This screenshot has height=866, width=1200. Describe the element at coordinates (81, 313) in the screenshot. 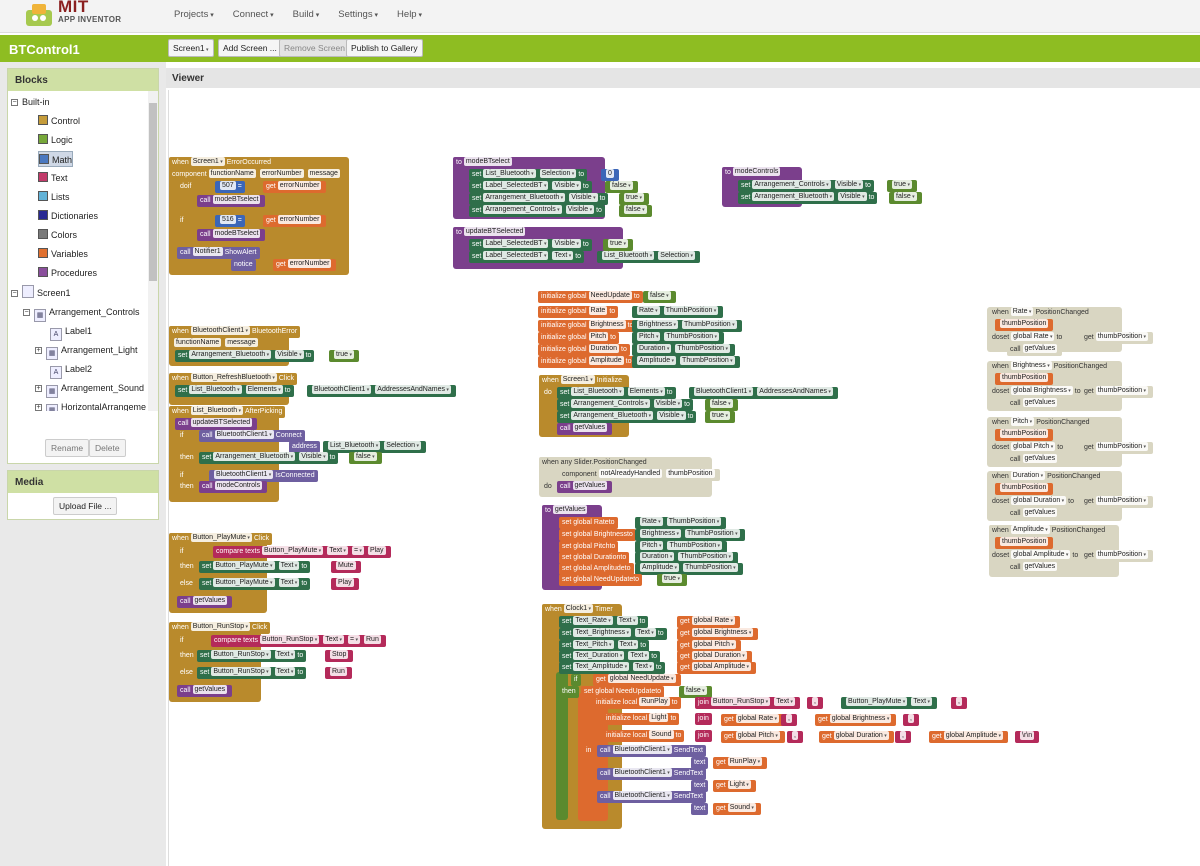

I see `tree-arrangement-controls: − ▦ Arrangement_Controls` at that location.